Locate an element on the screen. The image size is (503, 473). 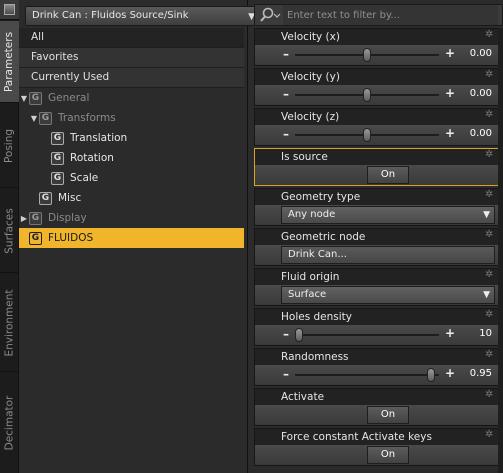
tree-item-label: FLUIDOS is located at coordinates (71, 238).